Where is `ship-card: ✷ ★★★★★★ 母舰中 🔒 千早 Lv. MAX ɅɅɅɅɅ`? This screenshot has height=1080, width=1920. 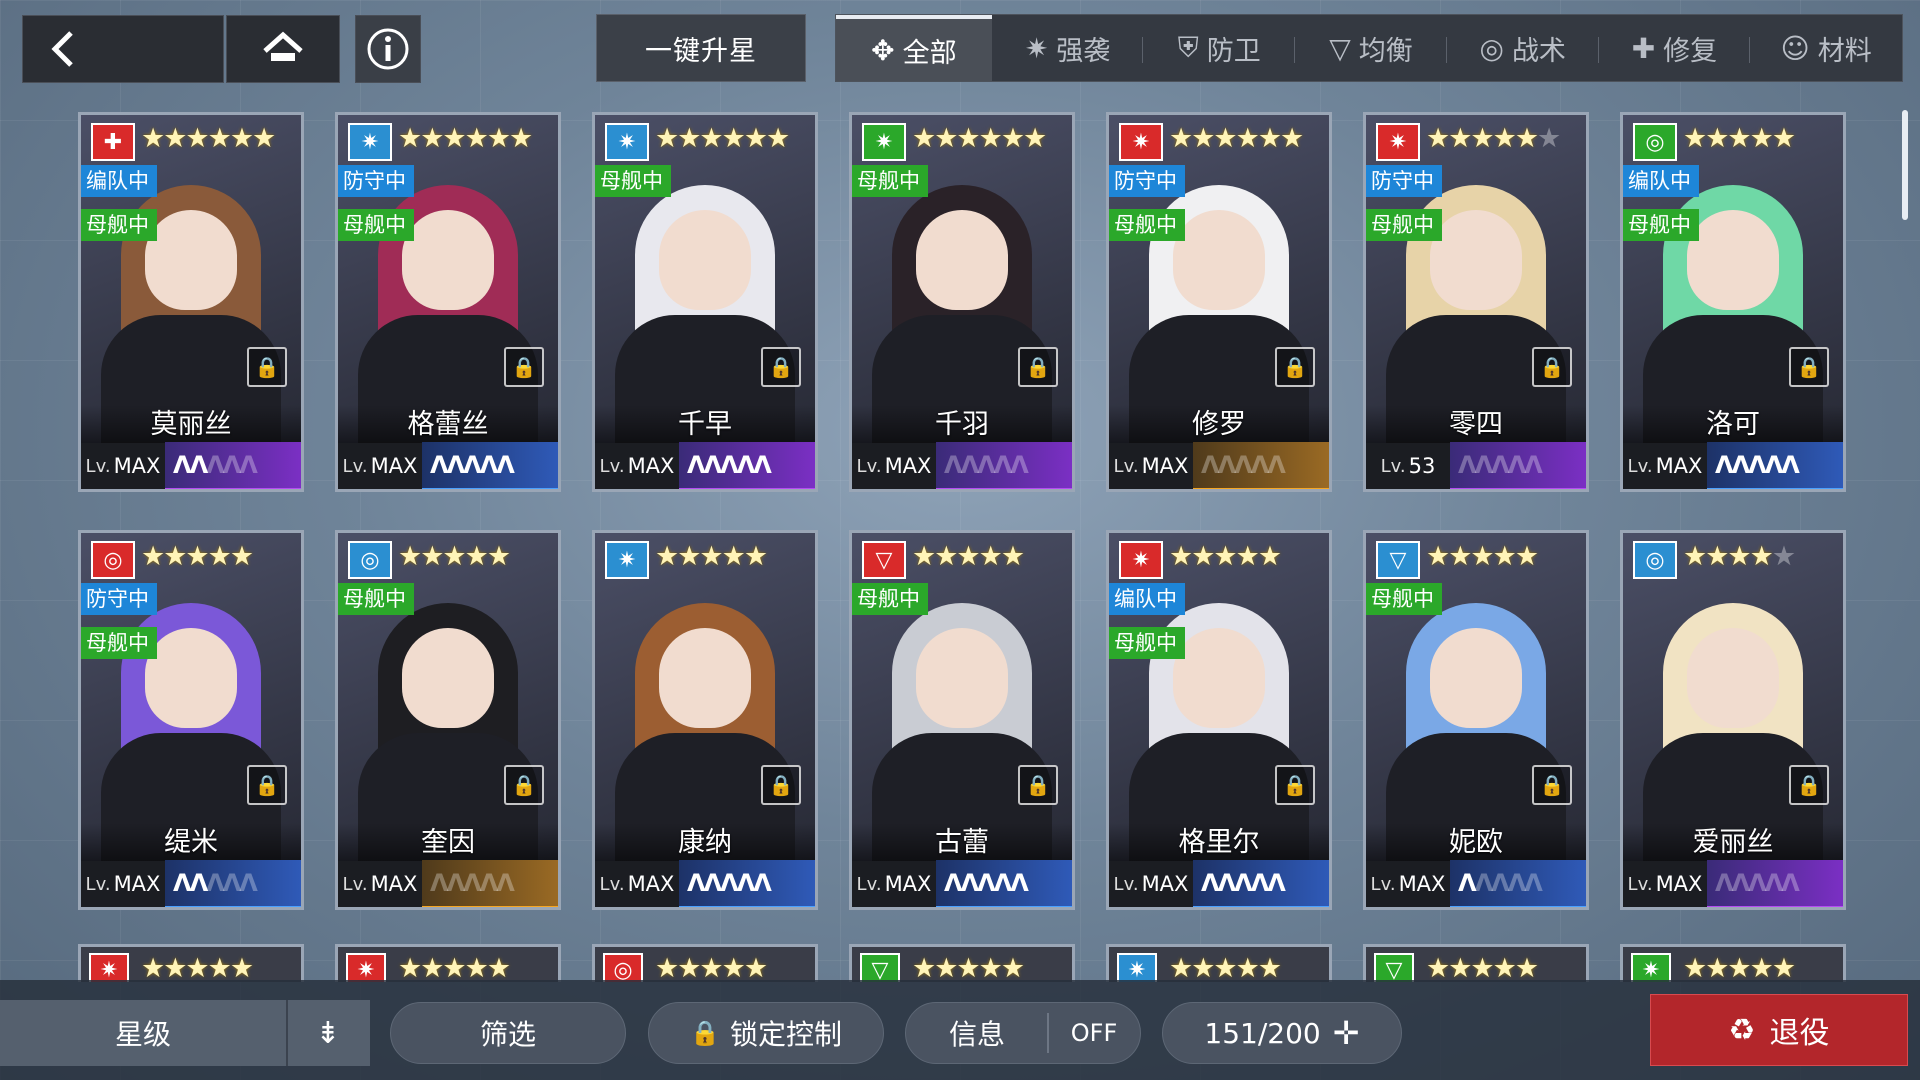
ship-card: ✷ ★★★★★★ 母舰中 🔒 千早 Lv. MAX ɅɅɅɅɅ is located at coordinates (705, 302).